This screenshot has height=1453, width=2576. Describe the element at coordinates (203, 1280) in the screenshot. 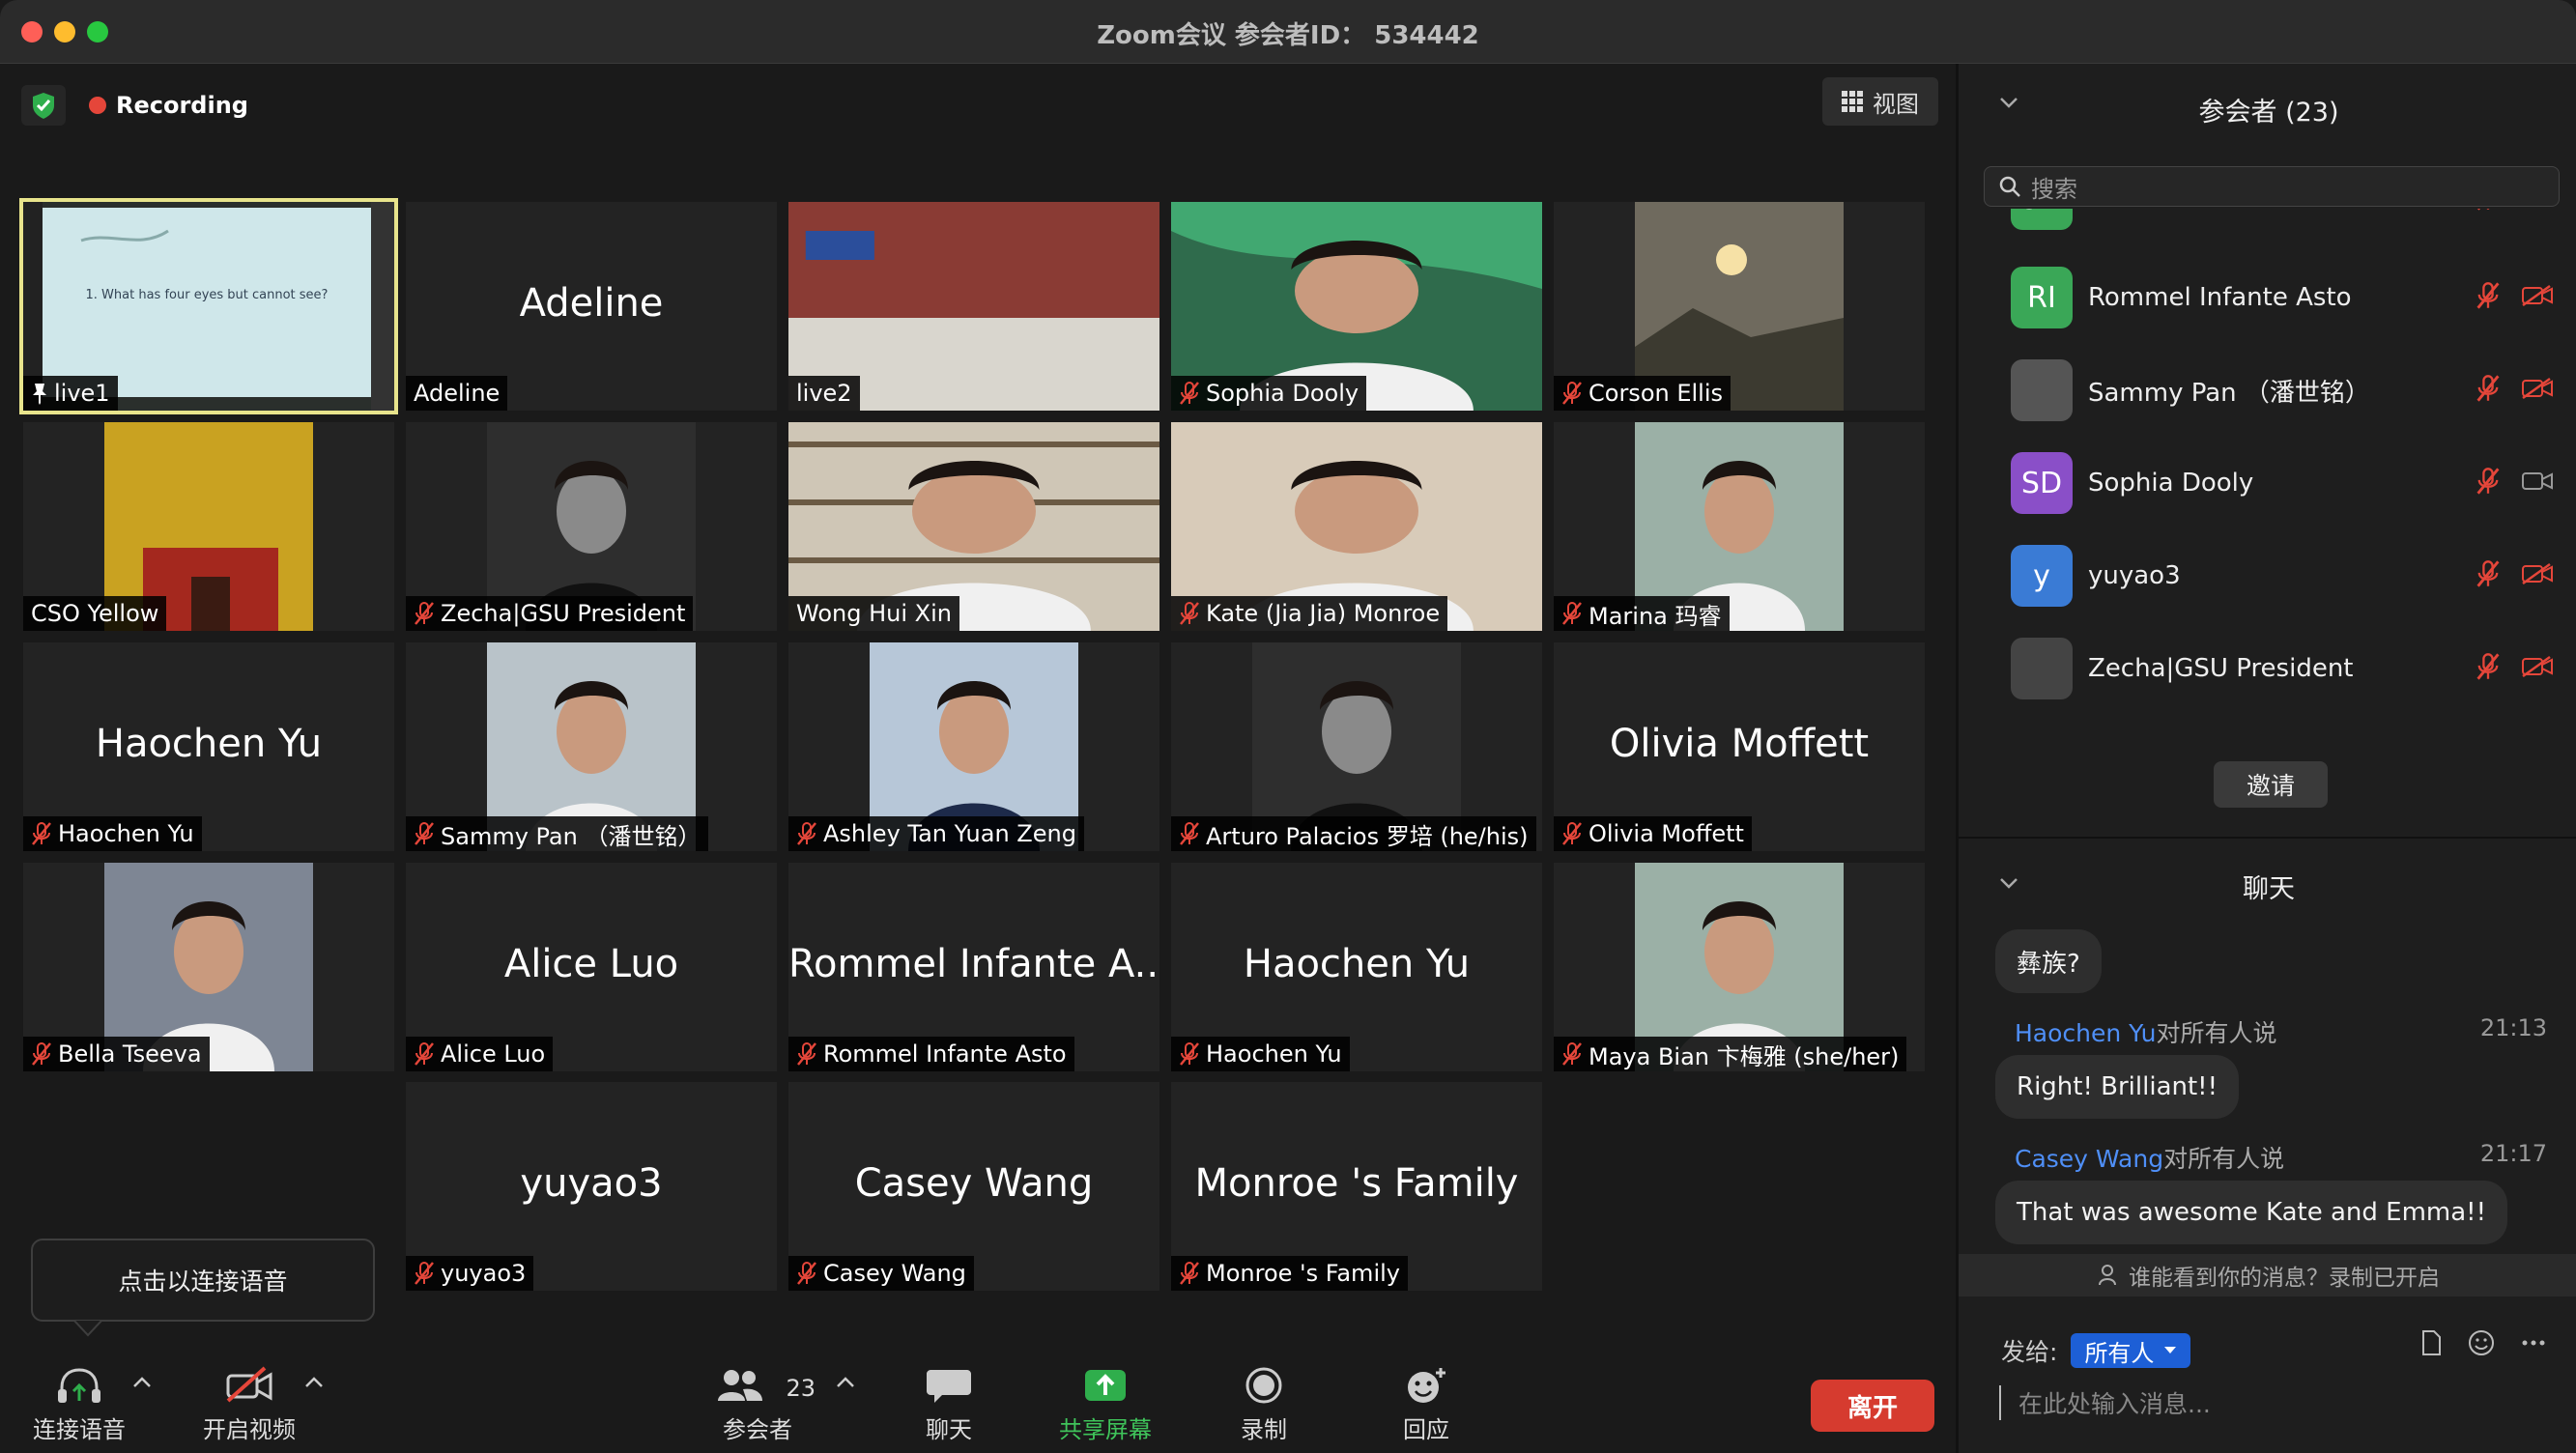

I see `connect-audio-tooltip: 点击以连接语音` at that location.